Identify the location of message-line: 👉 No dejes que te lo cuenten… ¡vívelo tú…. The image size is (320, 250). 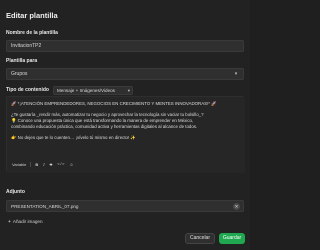
(73, 137).